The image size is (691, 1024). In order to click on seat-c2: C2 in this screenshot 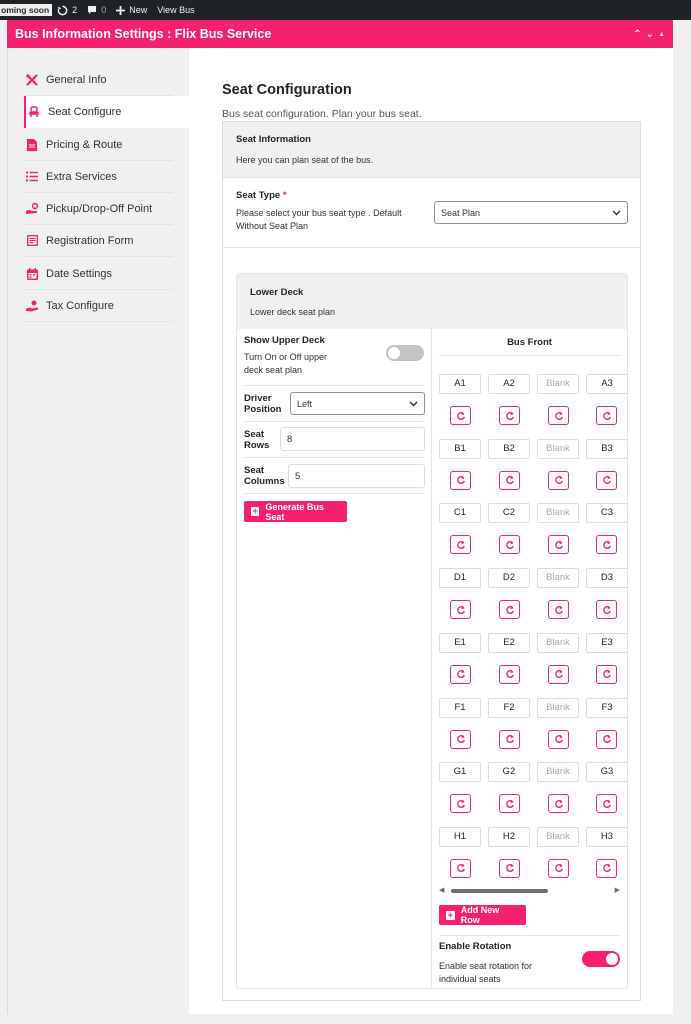, I will do `click(509, 513)`.